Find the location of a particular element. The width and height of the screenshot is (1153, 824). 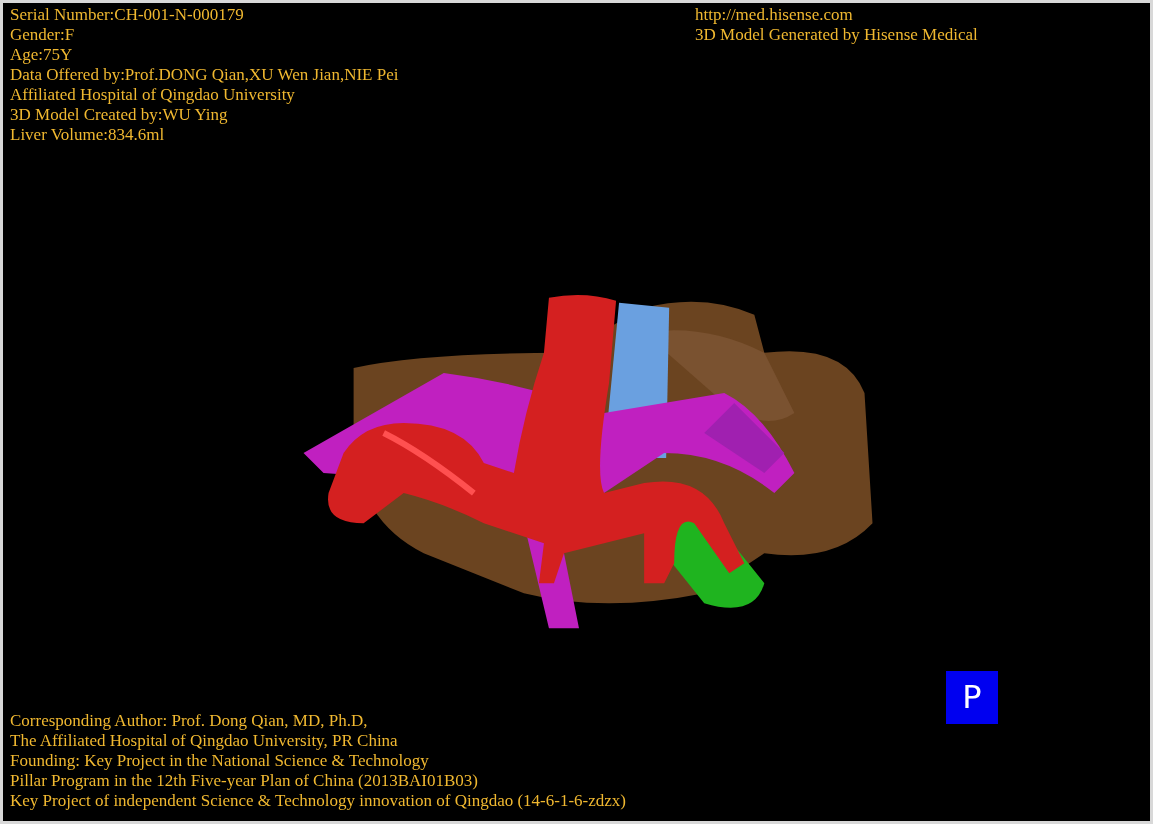

info-text: Key Project of independent Science & Technology innovation of Qingdao (14-6-1-6-zdzx) is located at coordinates (318, 801).